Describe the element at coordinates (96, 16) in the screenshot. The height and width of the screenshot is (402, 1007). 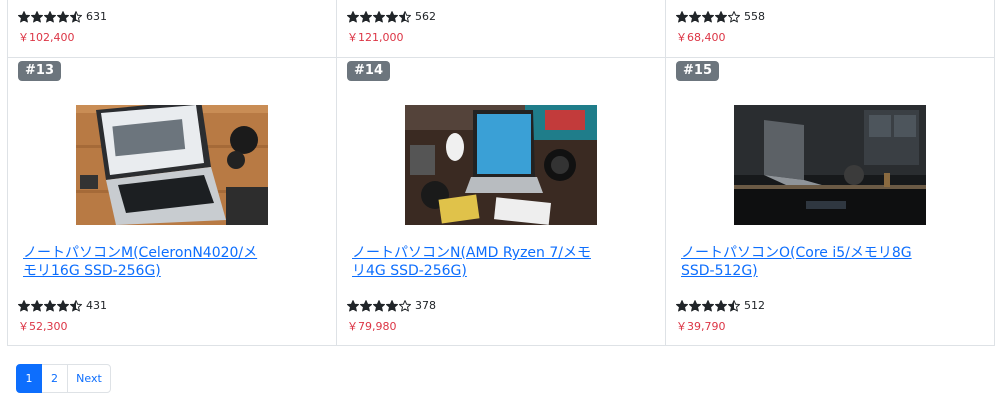
I see `review-count: 631` at that location.